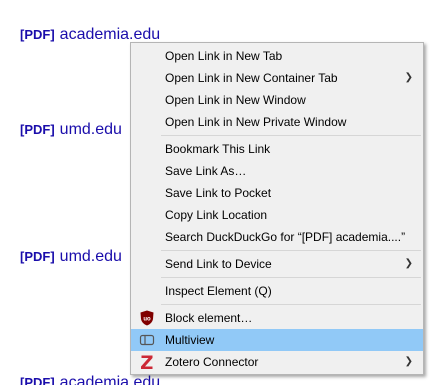  I want to click on menu-item-label: Open Link in New Container Tab, so click(251, 78).